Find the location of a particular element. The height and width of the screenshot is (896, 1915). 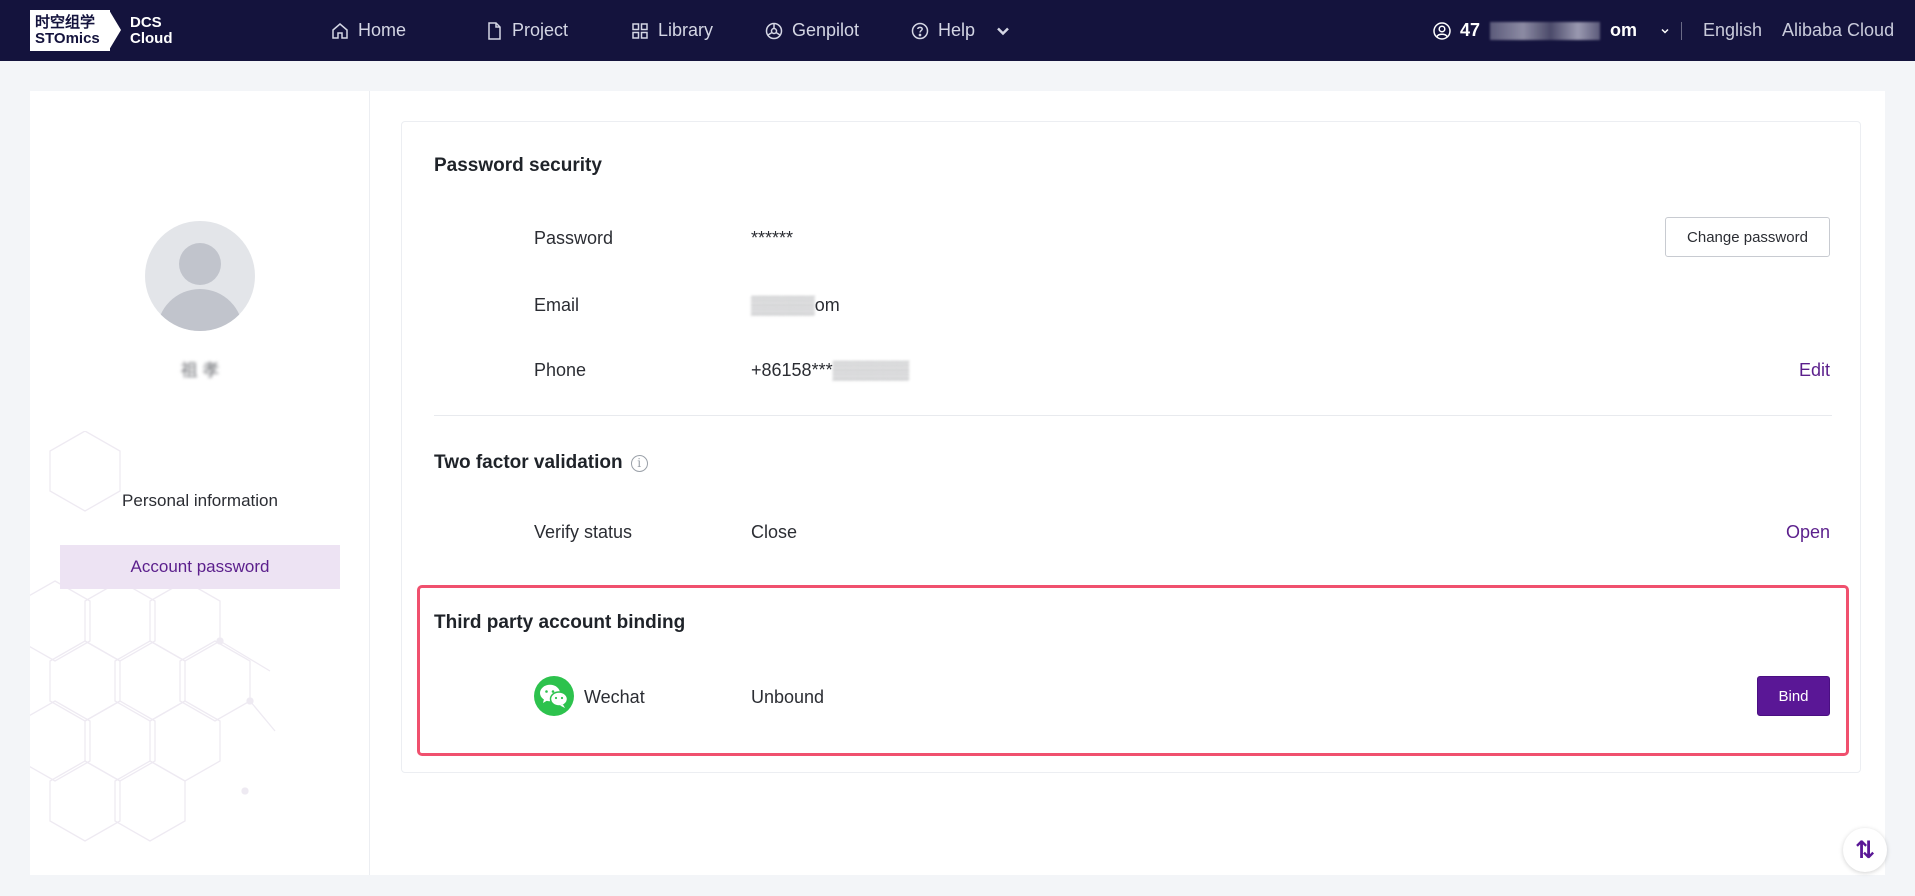

nav-library: Library is located at coordinates (671, 30).